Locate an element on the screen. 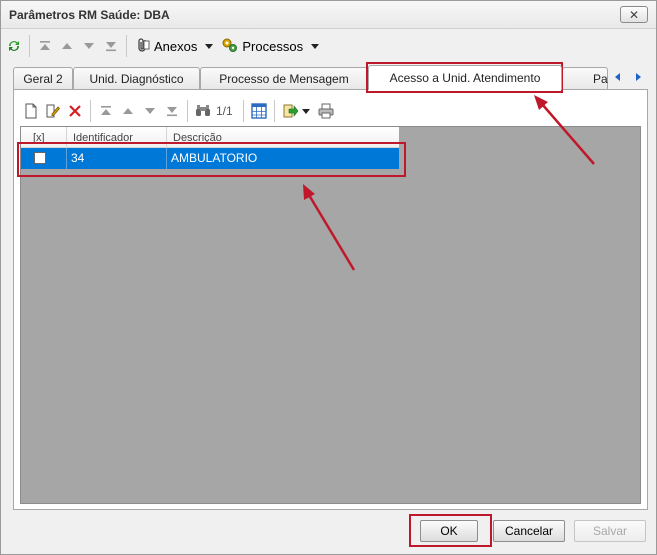  arrow-to-tab is located at coordinates (568, 134).